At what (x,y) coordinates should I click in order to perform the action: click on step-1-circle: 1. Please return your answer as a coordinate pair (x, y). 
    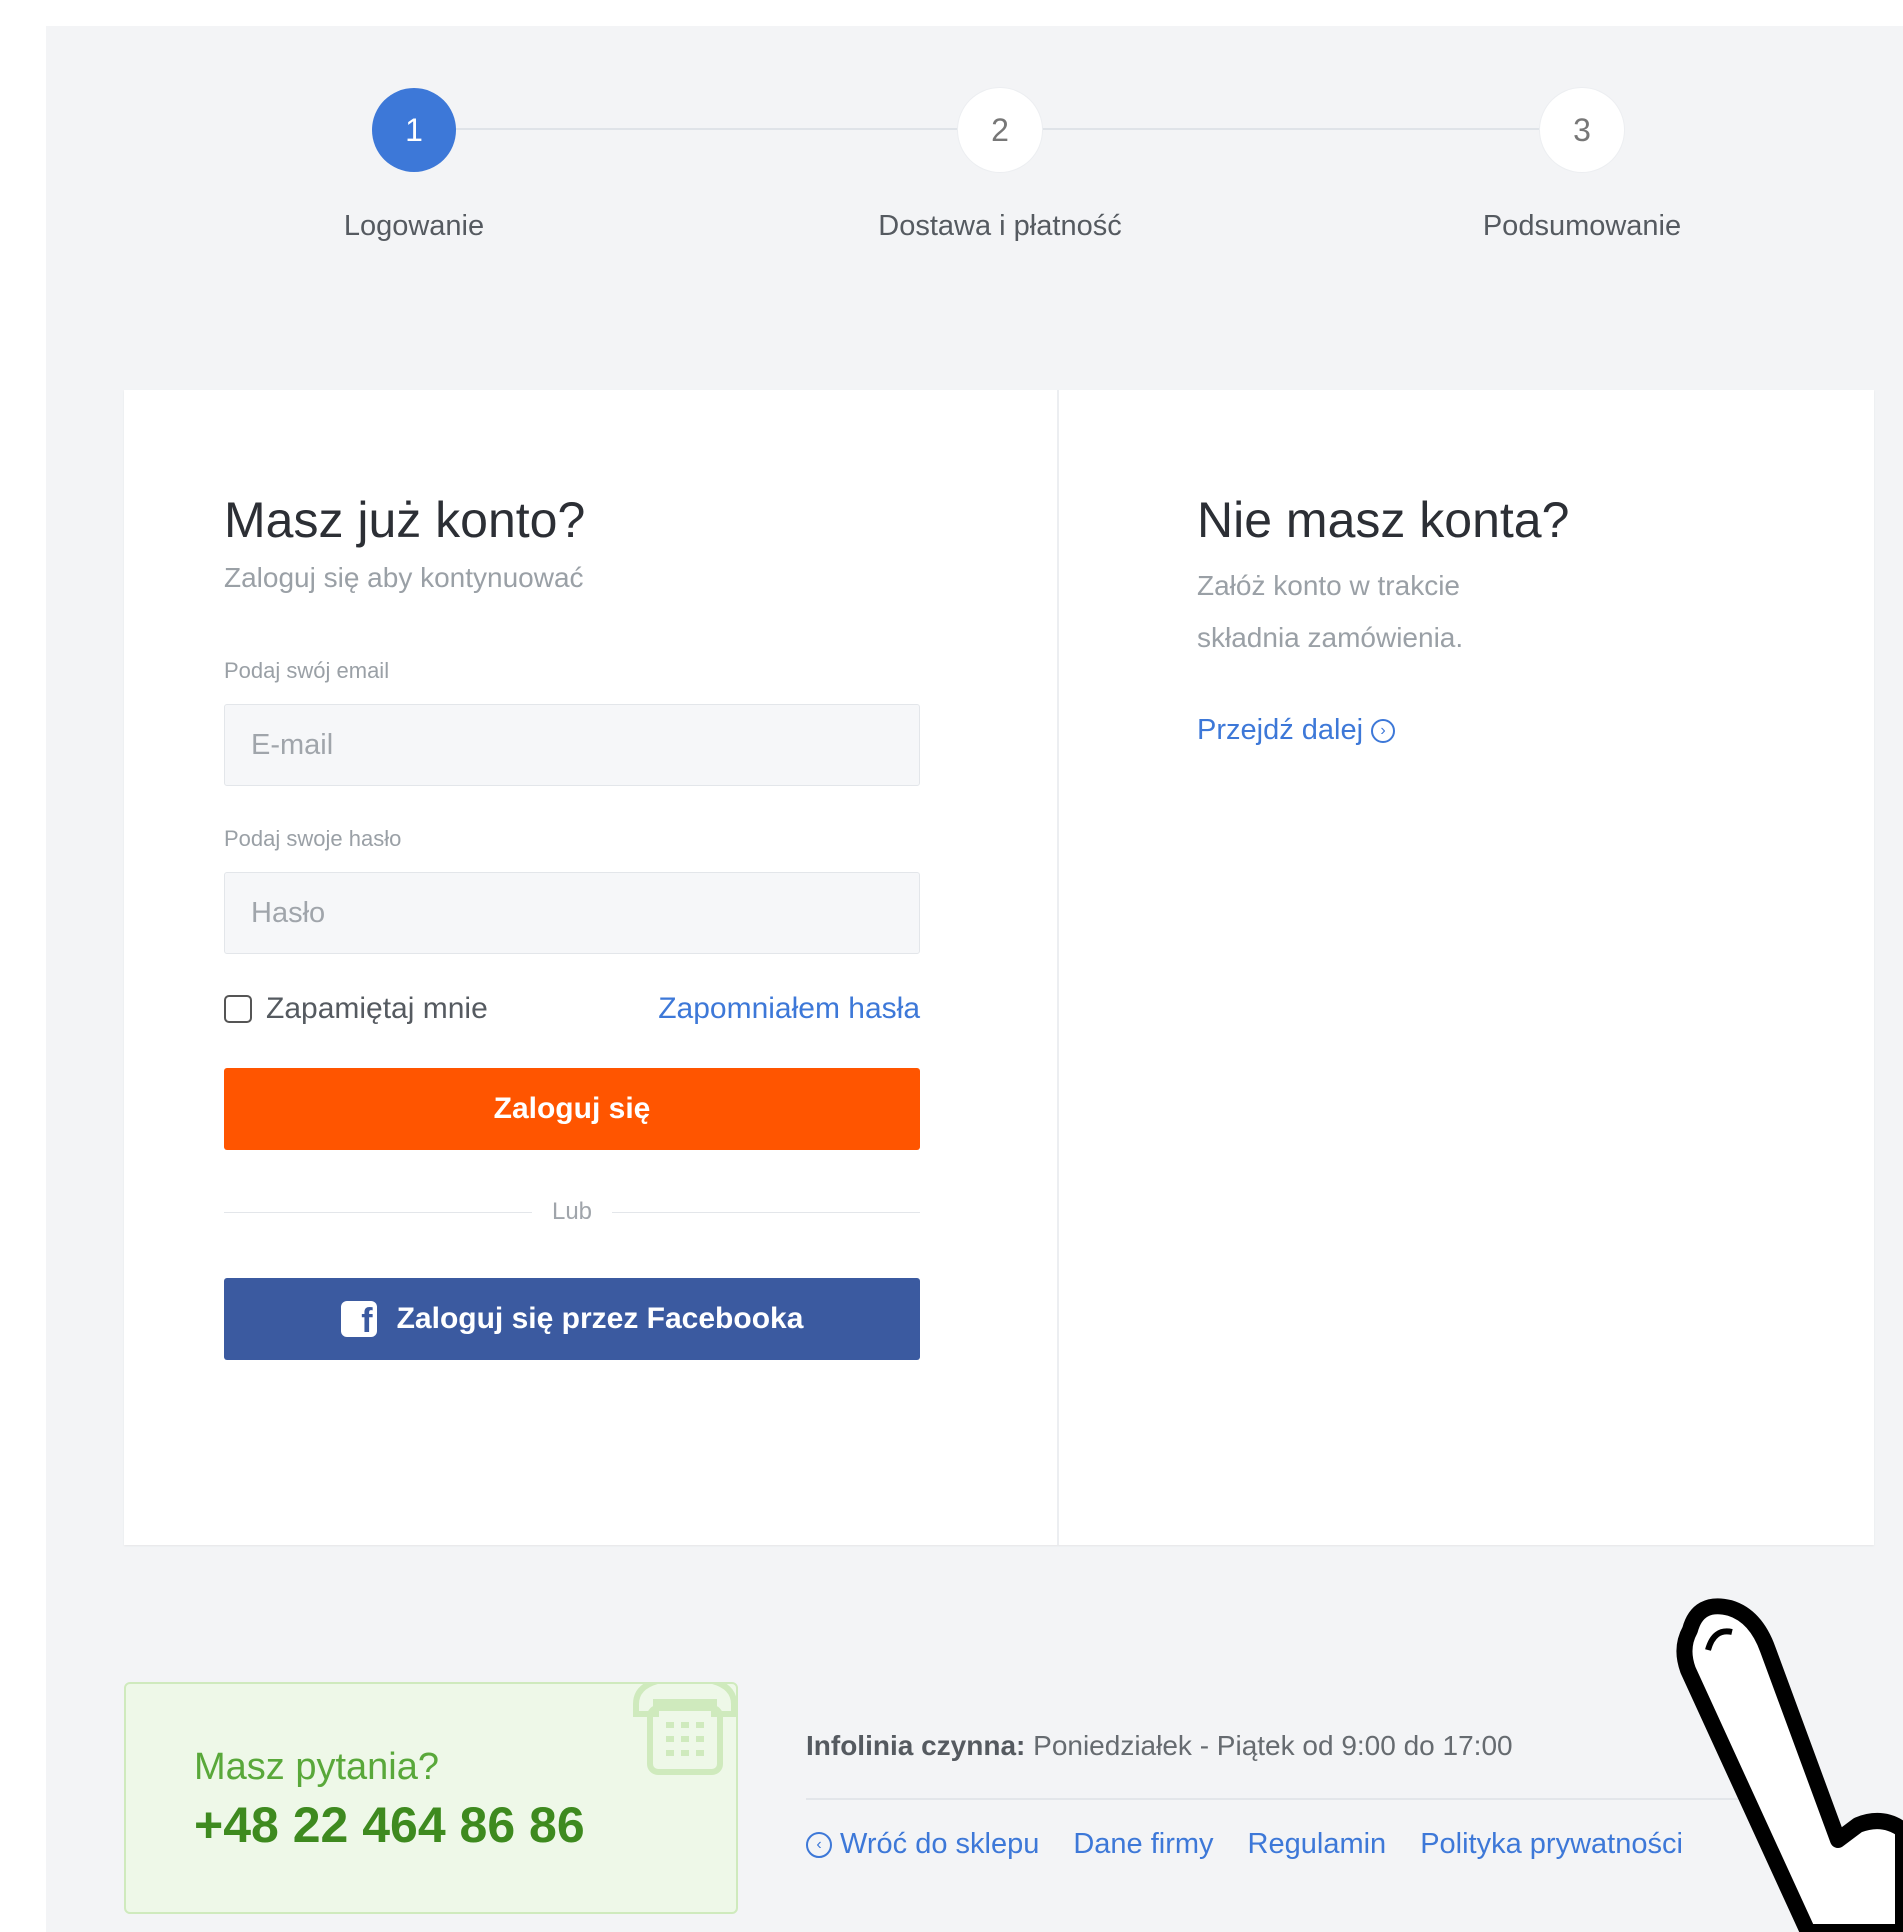
    Looking at the image, I should click on (414, 130).